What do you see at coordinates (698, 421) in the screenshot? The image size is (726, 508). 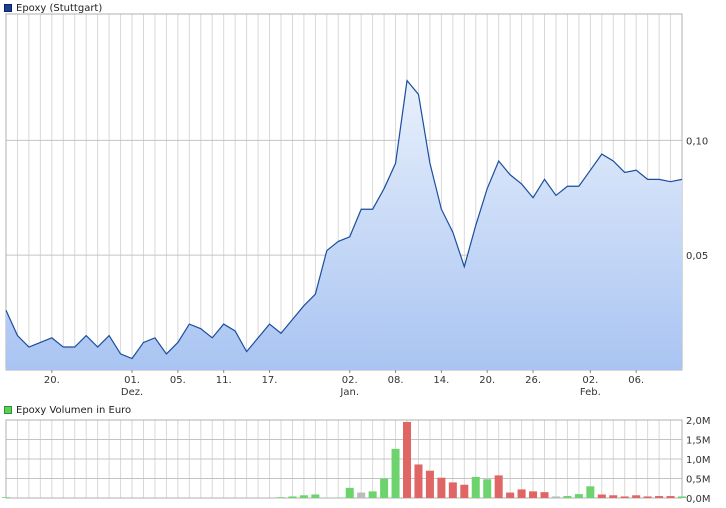 I see `y-tick-label: 2,0M` at bounding box center [698, 421].